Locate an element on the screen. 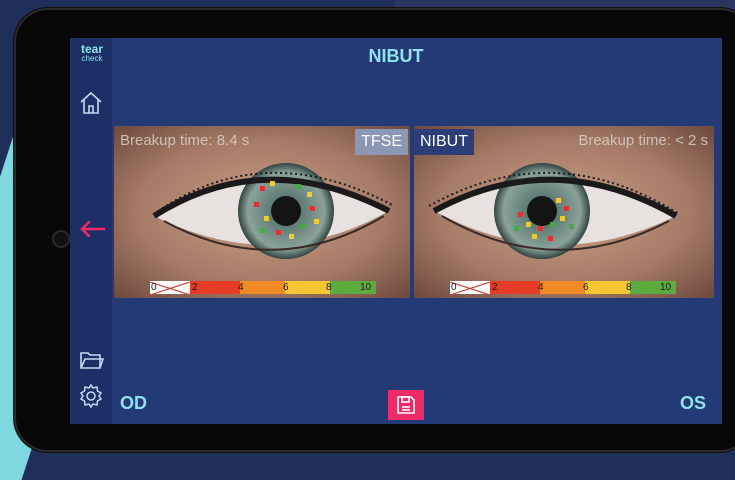 The height and width of the screenshot is (480, 735). home-icon is located at coordinates (91, 103).